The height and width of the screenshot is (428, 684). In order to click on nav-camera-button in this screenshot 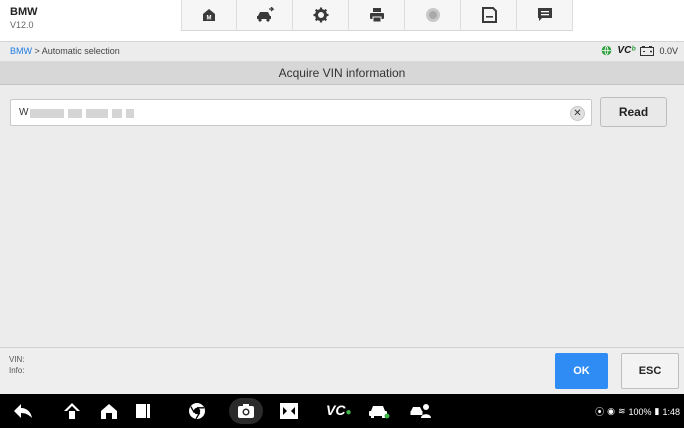, I will do `click(246, 411)`.